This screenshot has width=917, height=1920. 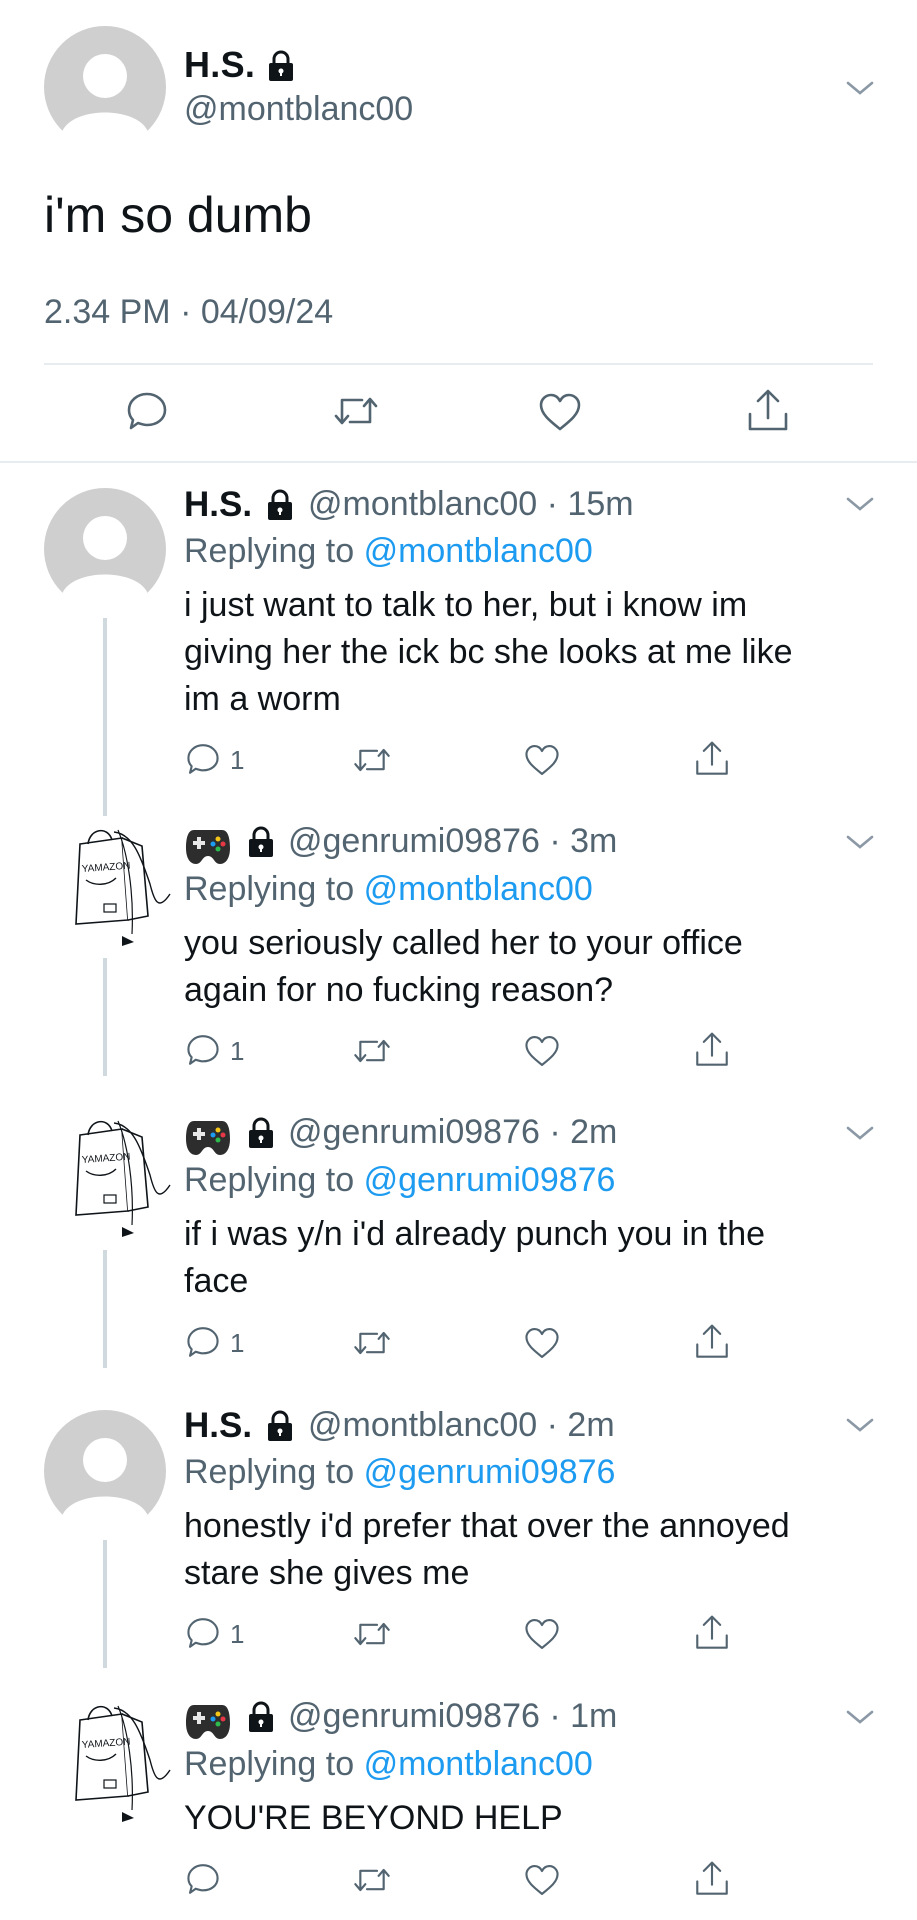 I want to click on reply-text-line: stare she gives me, so click(x=327, y=1573).